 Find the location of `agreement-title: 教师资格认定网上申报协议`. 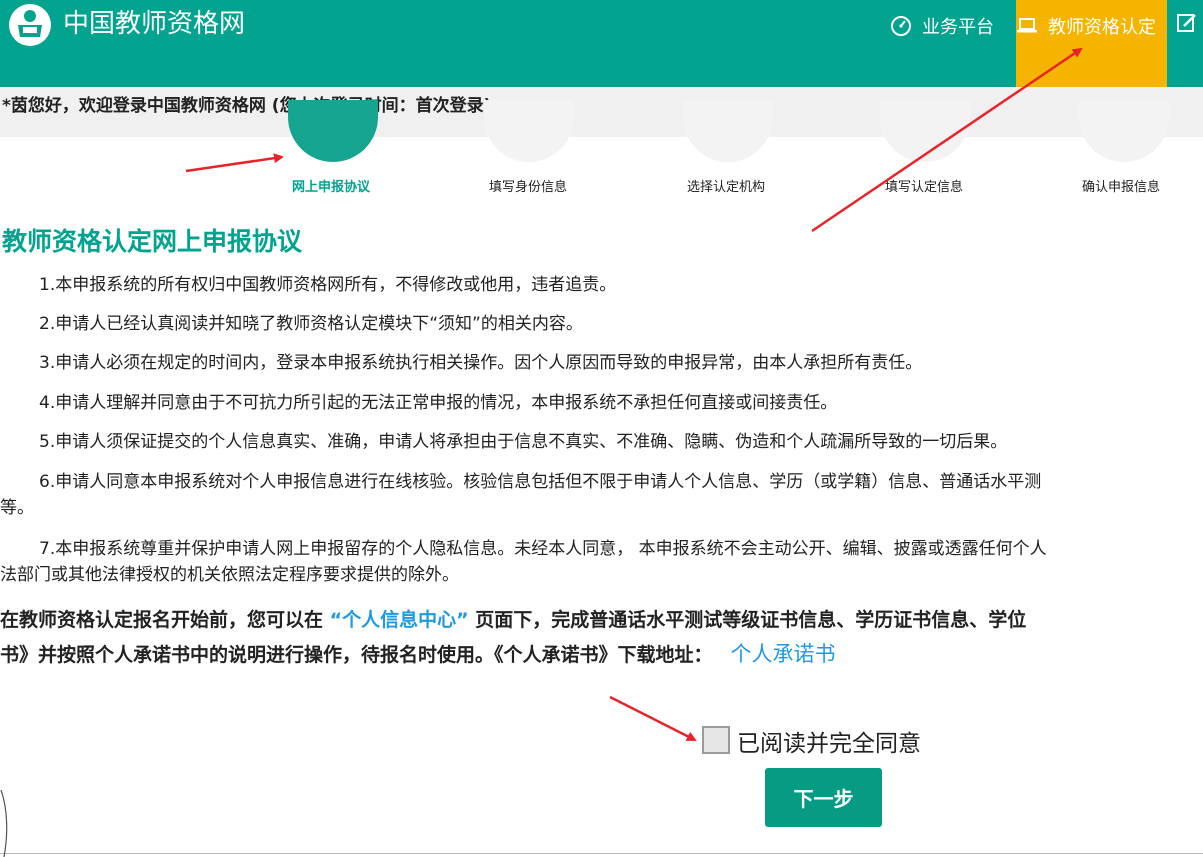

agreement-title: 教师资格认定网上申报协议 is located at coordinates (152, 241).